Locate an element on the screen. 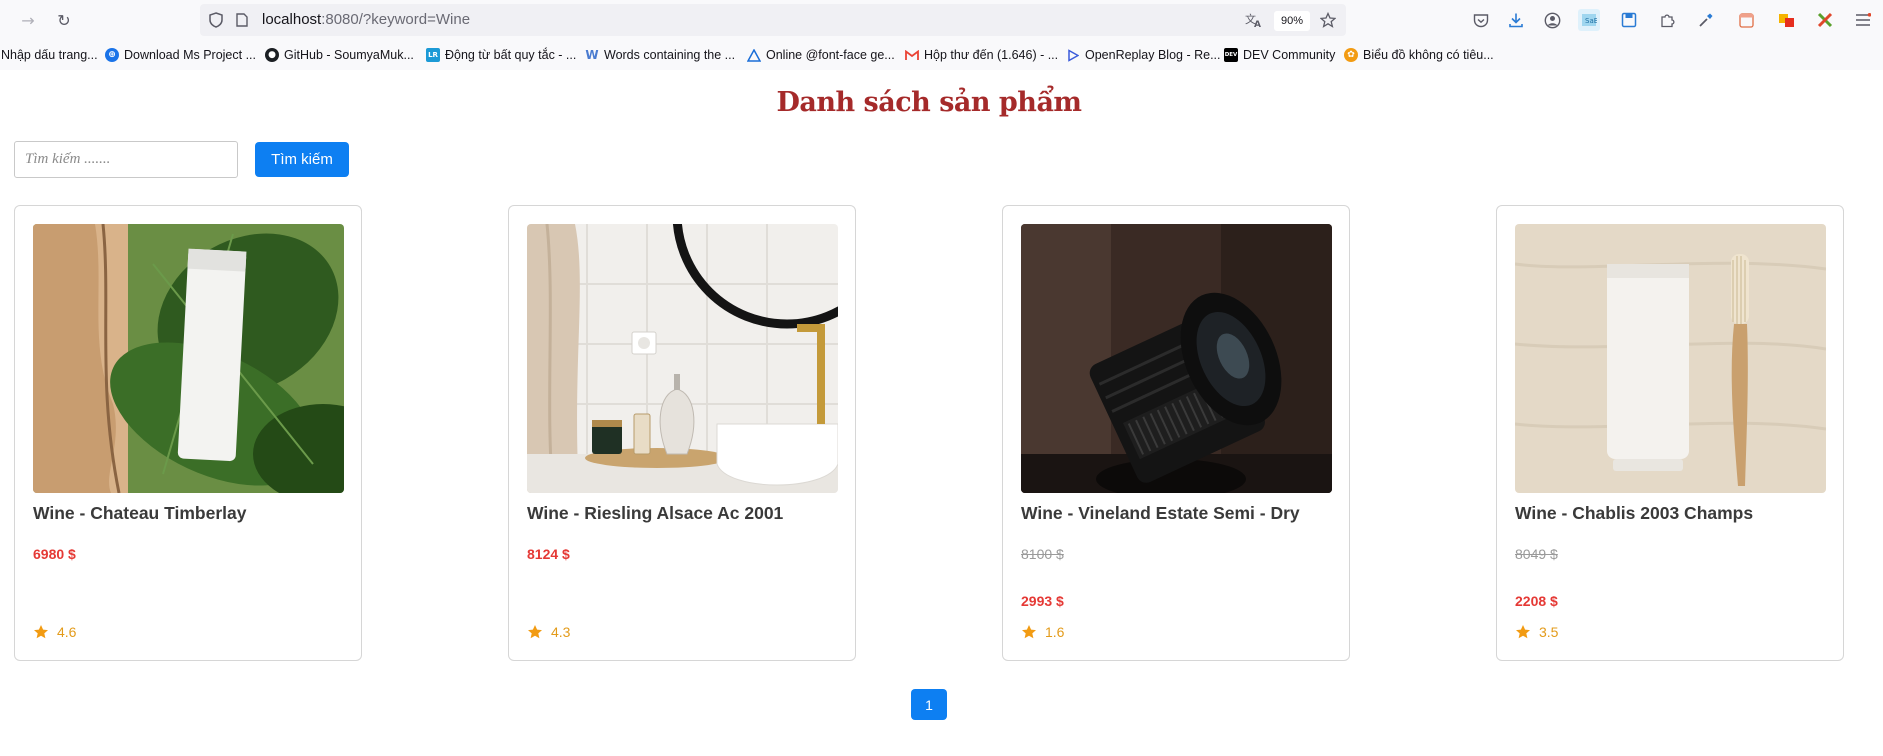 The width and height of the screenshot is (1883, 756). extension-qr-icon: SaB is located at coordinates (1589, 20).